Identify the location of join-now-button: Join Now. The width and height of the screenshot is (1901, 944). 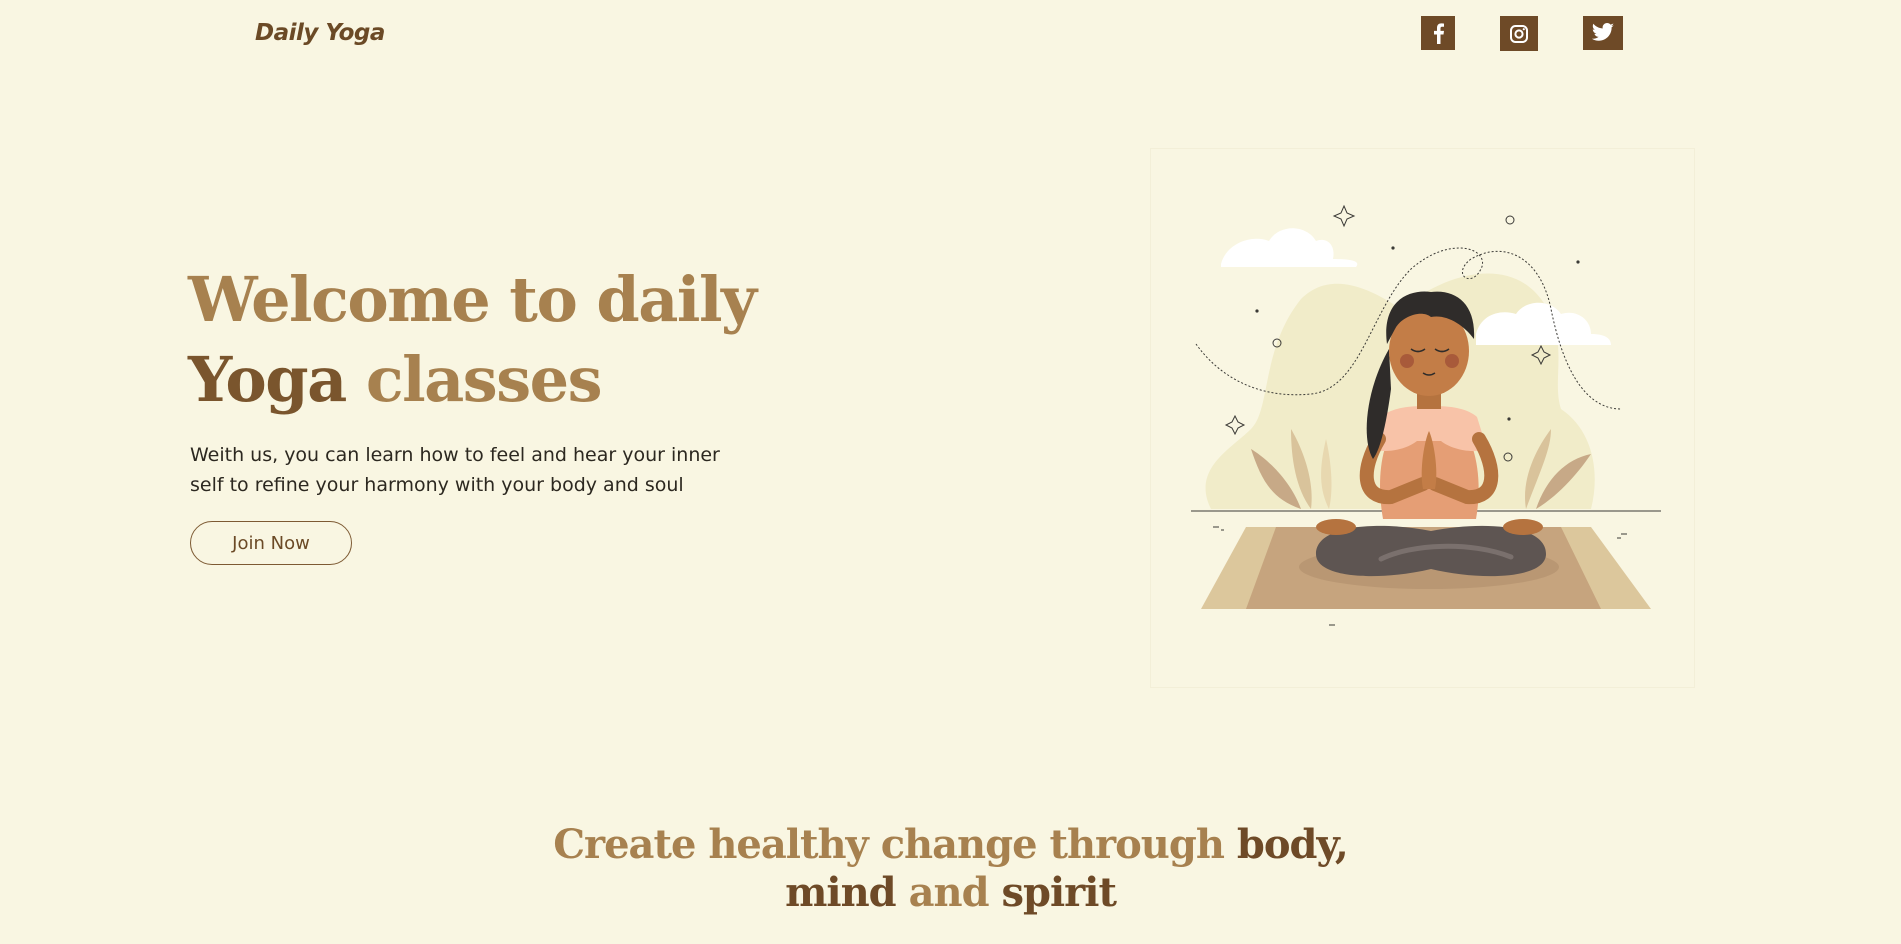
(271, 543).